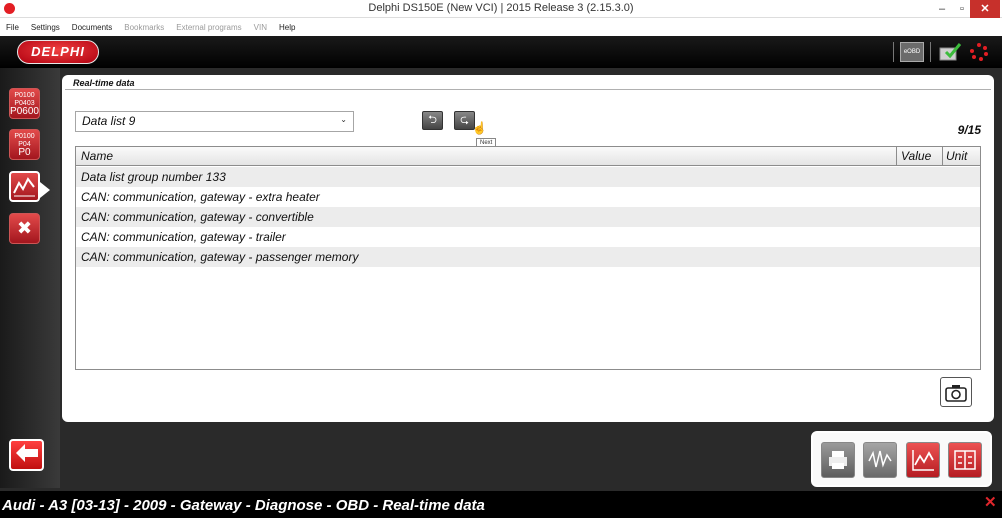  What do you see at coordinates (950, 52) in the screenshot?
I see `vci-connection-icon` at bounding box center [950, 52].